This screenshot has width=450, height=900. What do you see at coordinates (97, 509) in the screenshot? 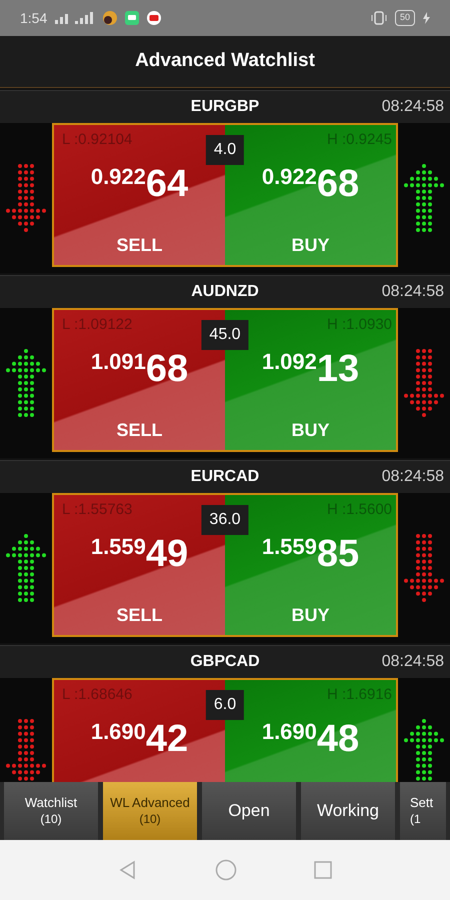
I see `low-price: L :1.55763` at bounding box center [97, 509].